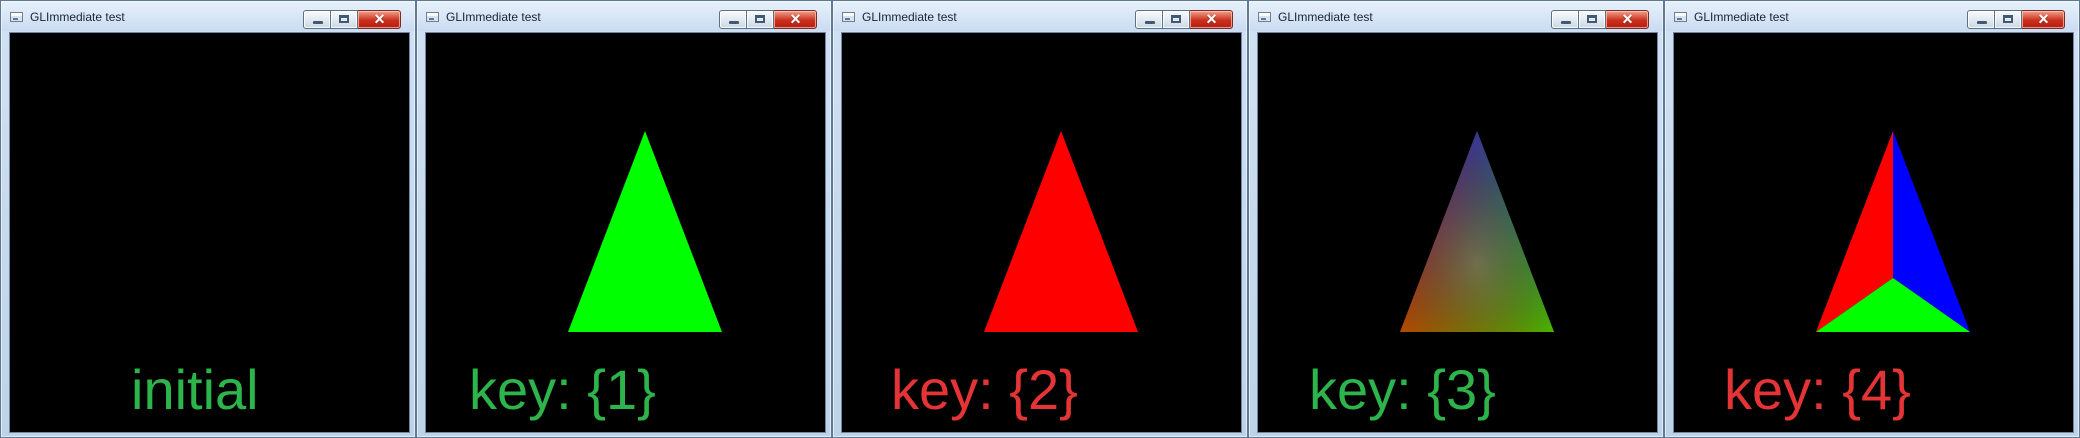 The height and width of the screenshot is (438, 2080). Describe the element at coordinates (1402, 389) in the screenshot. I see `key-label: key: {3}` at that location.